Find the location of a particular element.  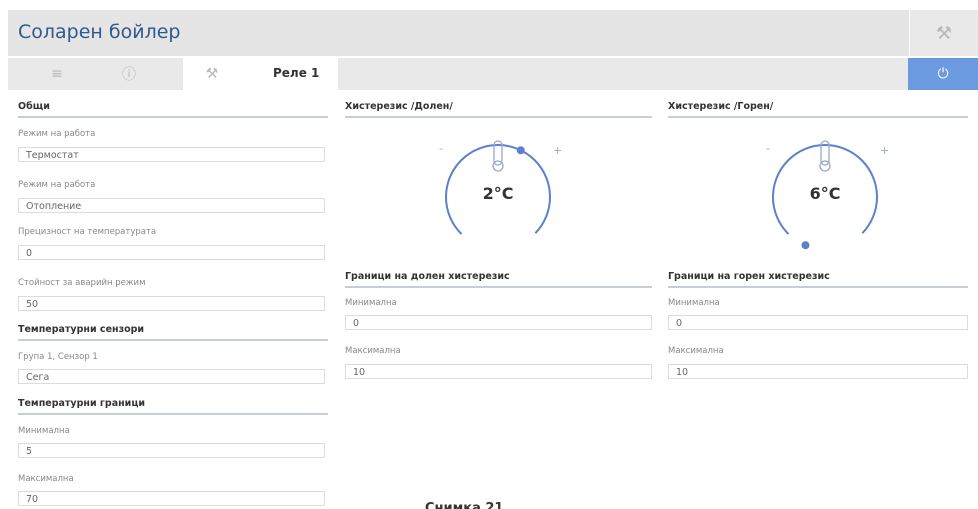

hyst-low-value: 2°C is located at coordinates (498, 193).